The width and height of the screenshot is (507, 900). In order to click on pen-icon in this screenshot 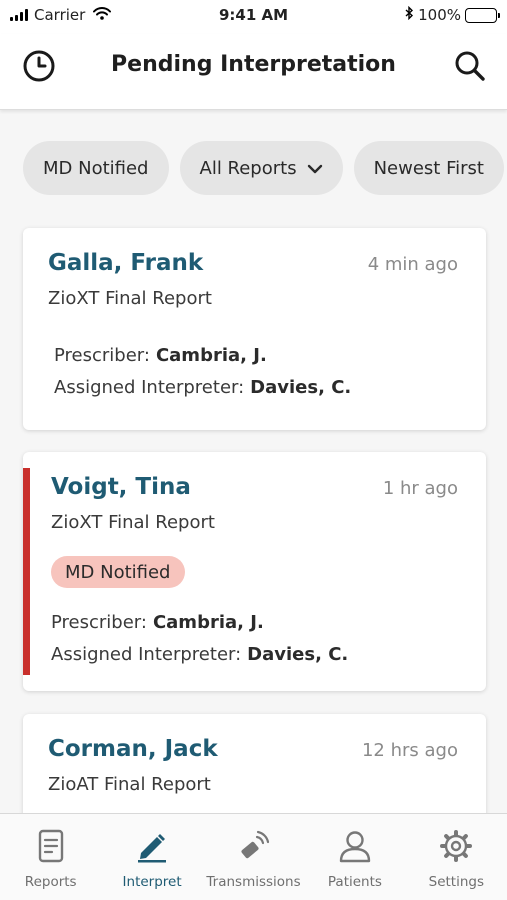, I will do `click(152, 846)`.